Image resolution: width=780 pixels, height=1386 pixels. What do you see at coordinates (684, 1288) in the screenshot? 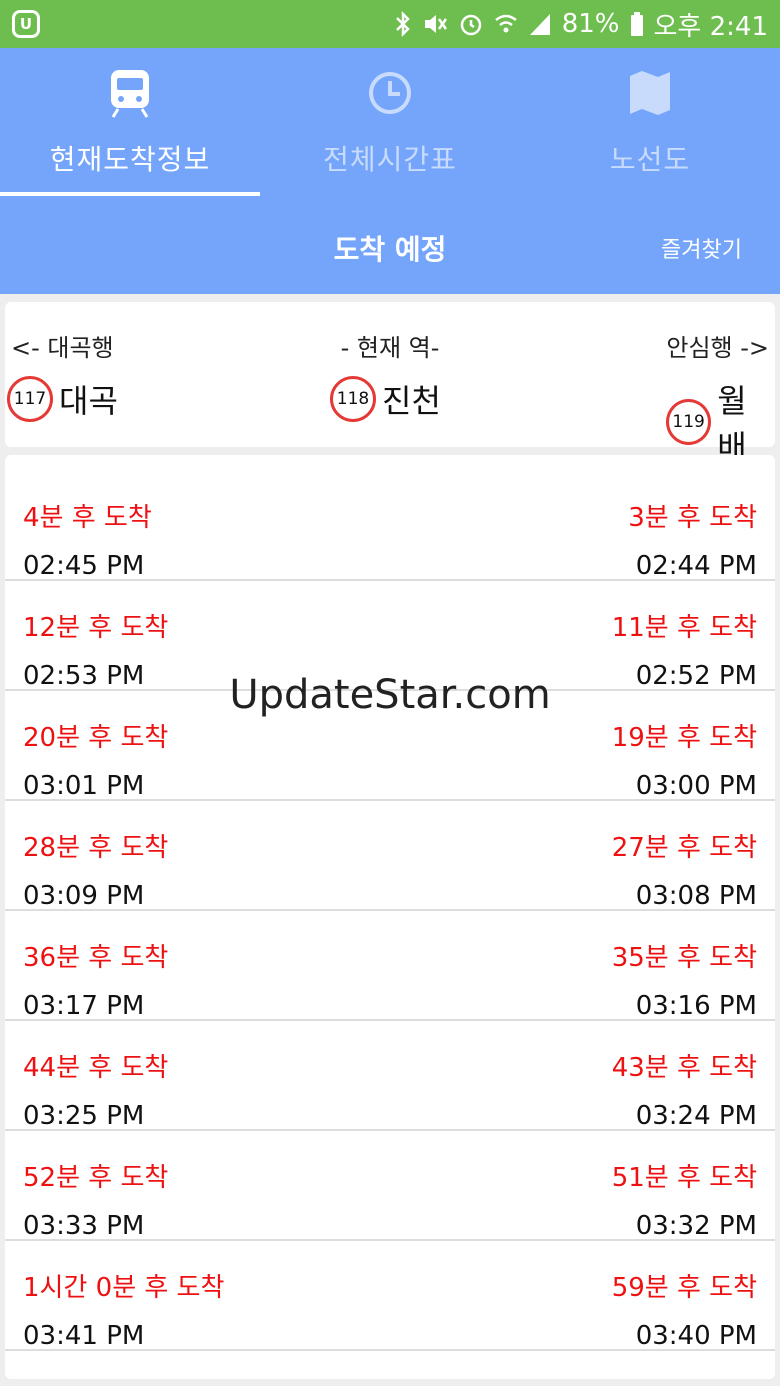
I see `right-arrival-eta: 59분 후 도착` at bounding box center [684, 1288].